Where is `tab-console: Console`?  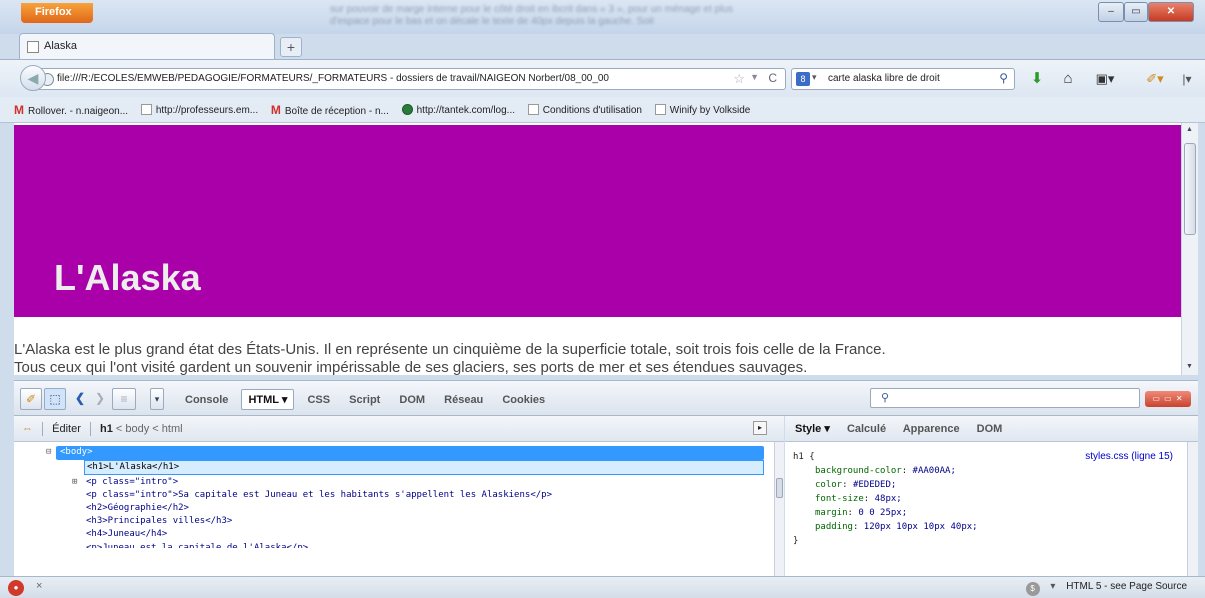
tab-console: Console is located at coordinates (206, 400).